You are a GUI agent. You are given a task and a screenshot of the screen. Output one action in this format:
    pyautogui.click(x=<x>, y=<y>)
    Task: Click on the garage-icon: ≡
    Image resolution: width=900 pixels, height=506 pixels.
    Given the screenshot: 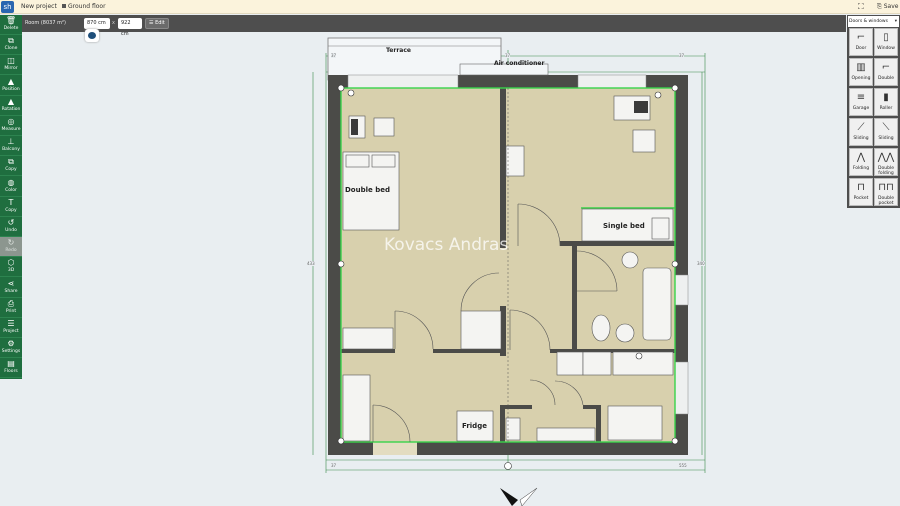 What is the action you would take?
    pyautogui.click(x=861, y=97)
    